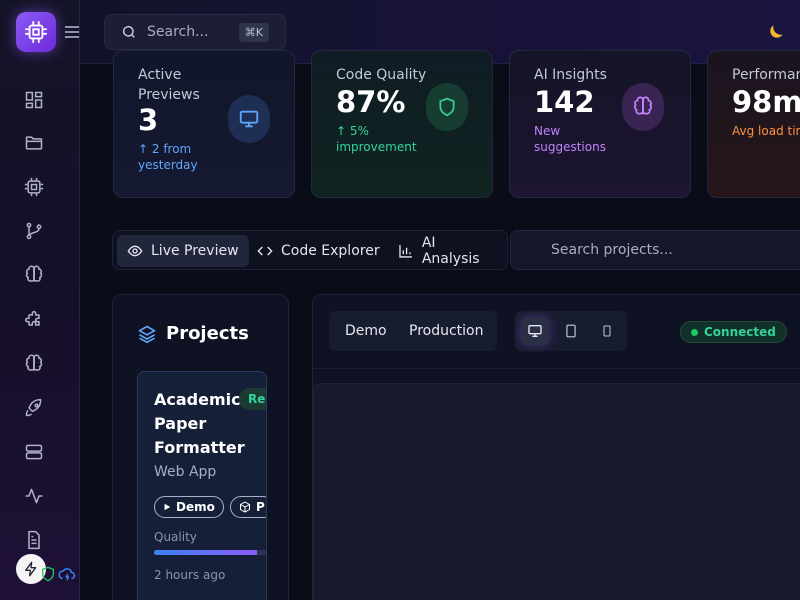 Image resolution: width=800 pixels, height=600 pixels. I want to click on menu-toggle-button, so click(72, 32).